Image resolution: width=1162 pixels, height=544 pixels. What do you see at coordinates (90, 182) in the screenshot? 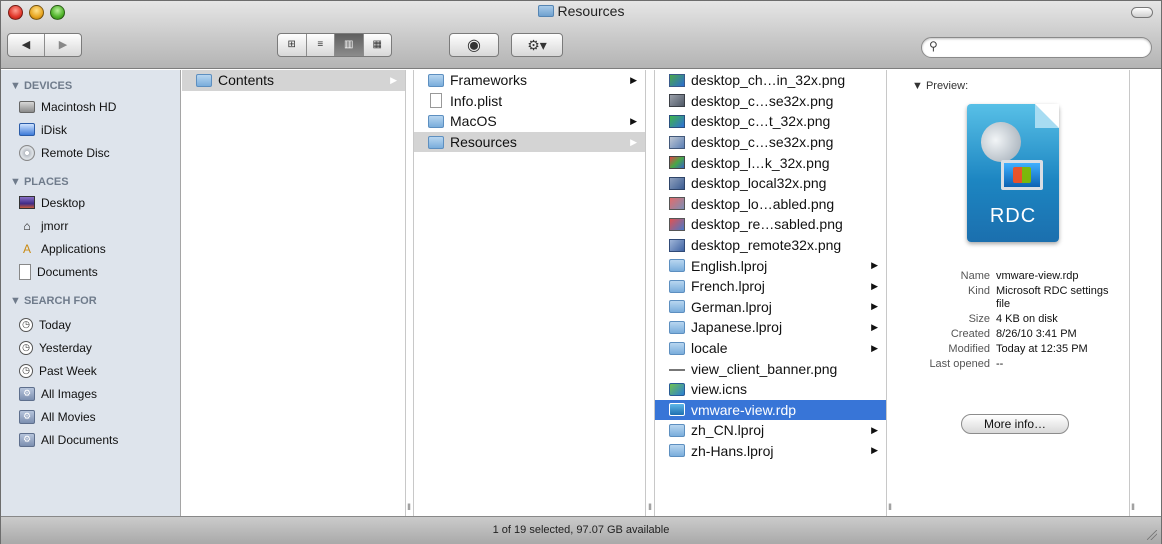
I see `places-heading: ▼ PLACES` at bounding box center [90, 182].